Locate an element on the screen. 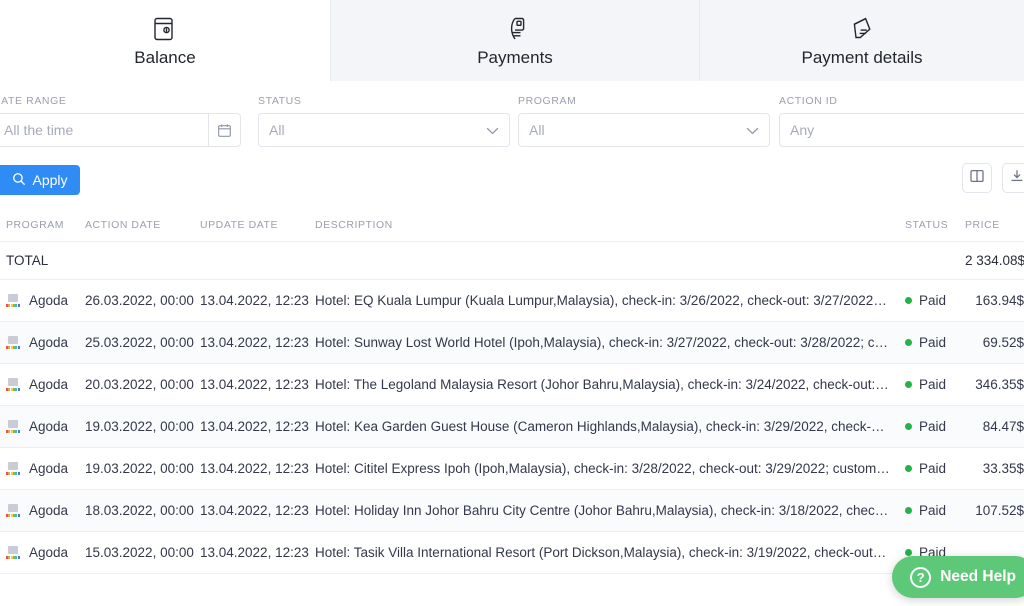  filter-status: STATUS All is located at coordinates (384, 121).